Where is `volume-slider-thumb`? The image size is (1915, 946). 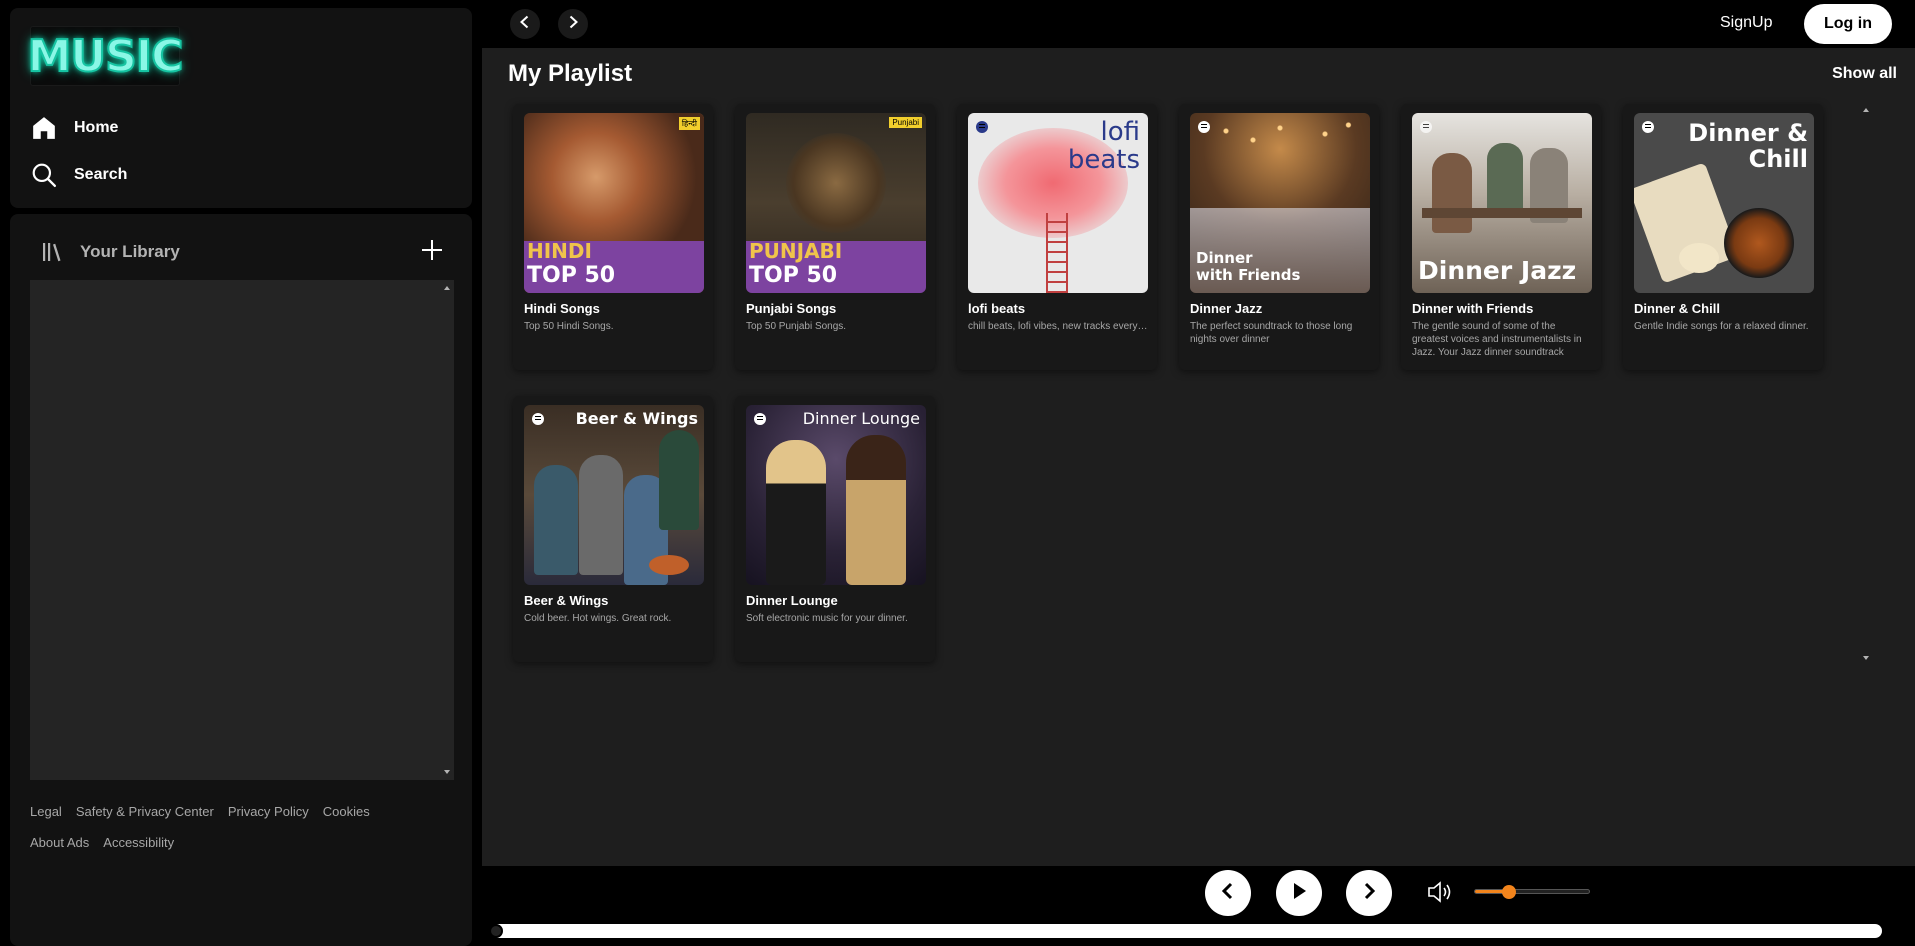 volume-slider-thumb is located at coordinates (1509, 892).